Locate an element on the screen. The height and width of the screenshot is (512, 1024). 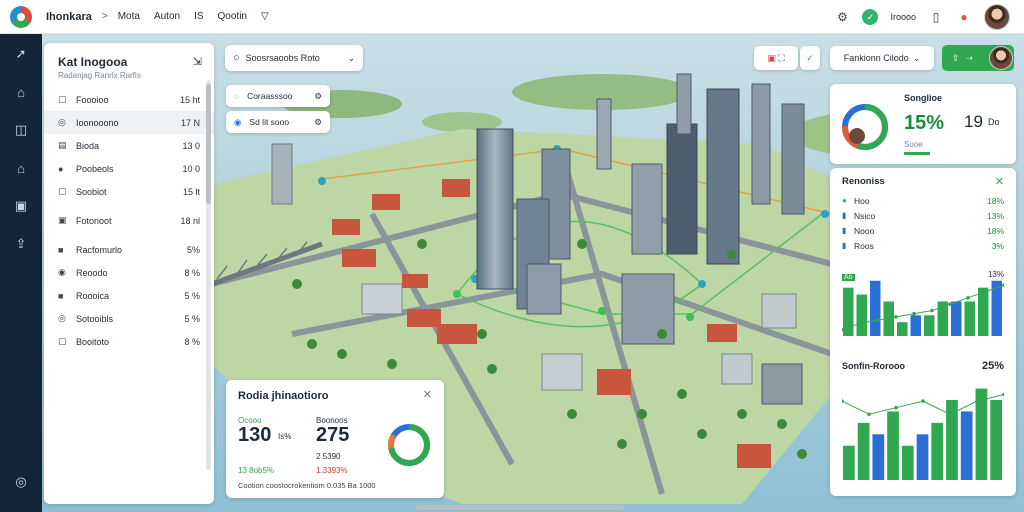
list-item-value: 5 % is located at coordinates (192, 318).